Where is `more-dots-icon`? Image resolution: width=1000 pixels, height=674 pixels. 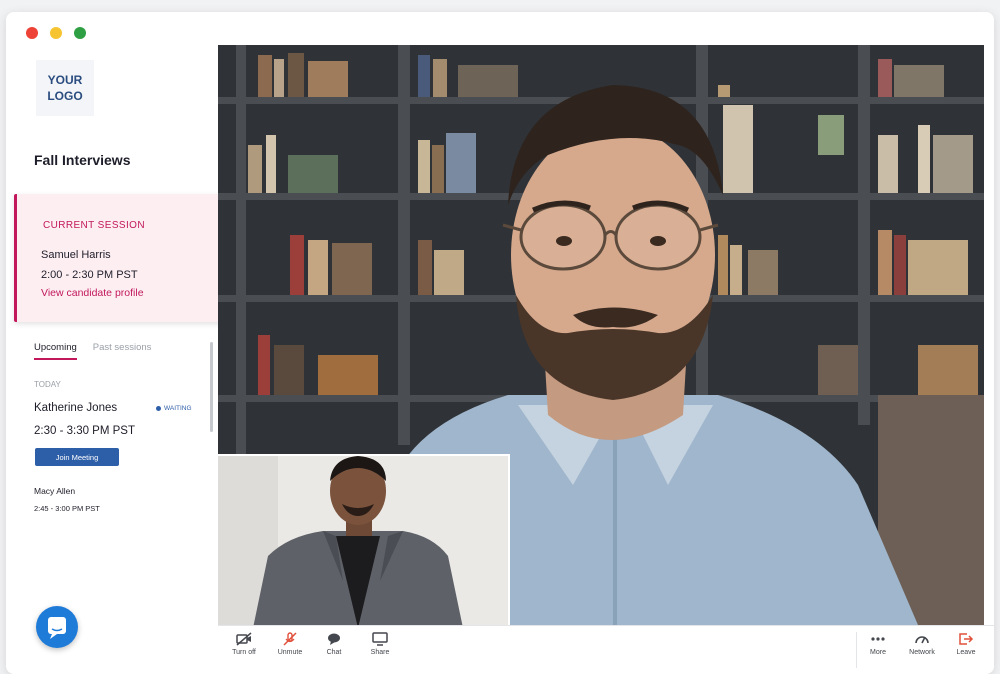 more-dots-icon is located at coordinates (878, 639).